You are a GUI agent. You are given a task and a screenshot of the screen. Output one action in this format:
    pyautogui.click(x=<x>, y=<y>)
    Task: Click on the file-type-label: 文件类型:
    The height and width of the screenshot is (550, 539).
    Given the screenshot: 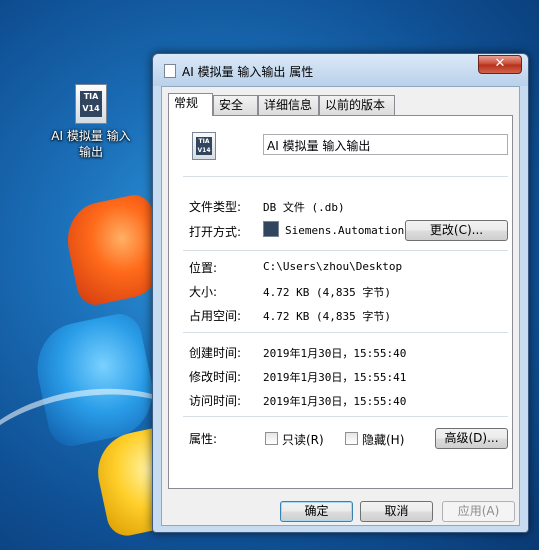 What is the action you would take?
    pyautogui.click(x=215, y=207)
    